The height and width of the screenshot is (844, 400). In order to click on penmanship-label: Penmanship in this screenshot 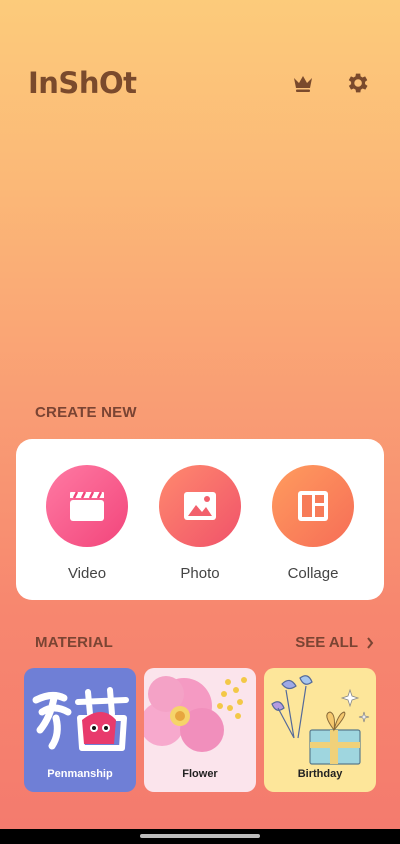, I will do `click(80, 774)`.